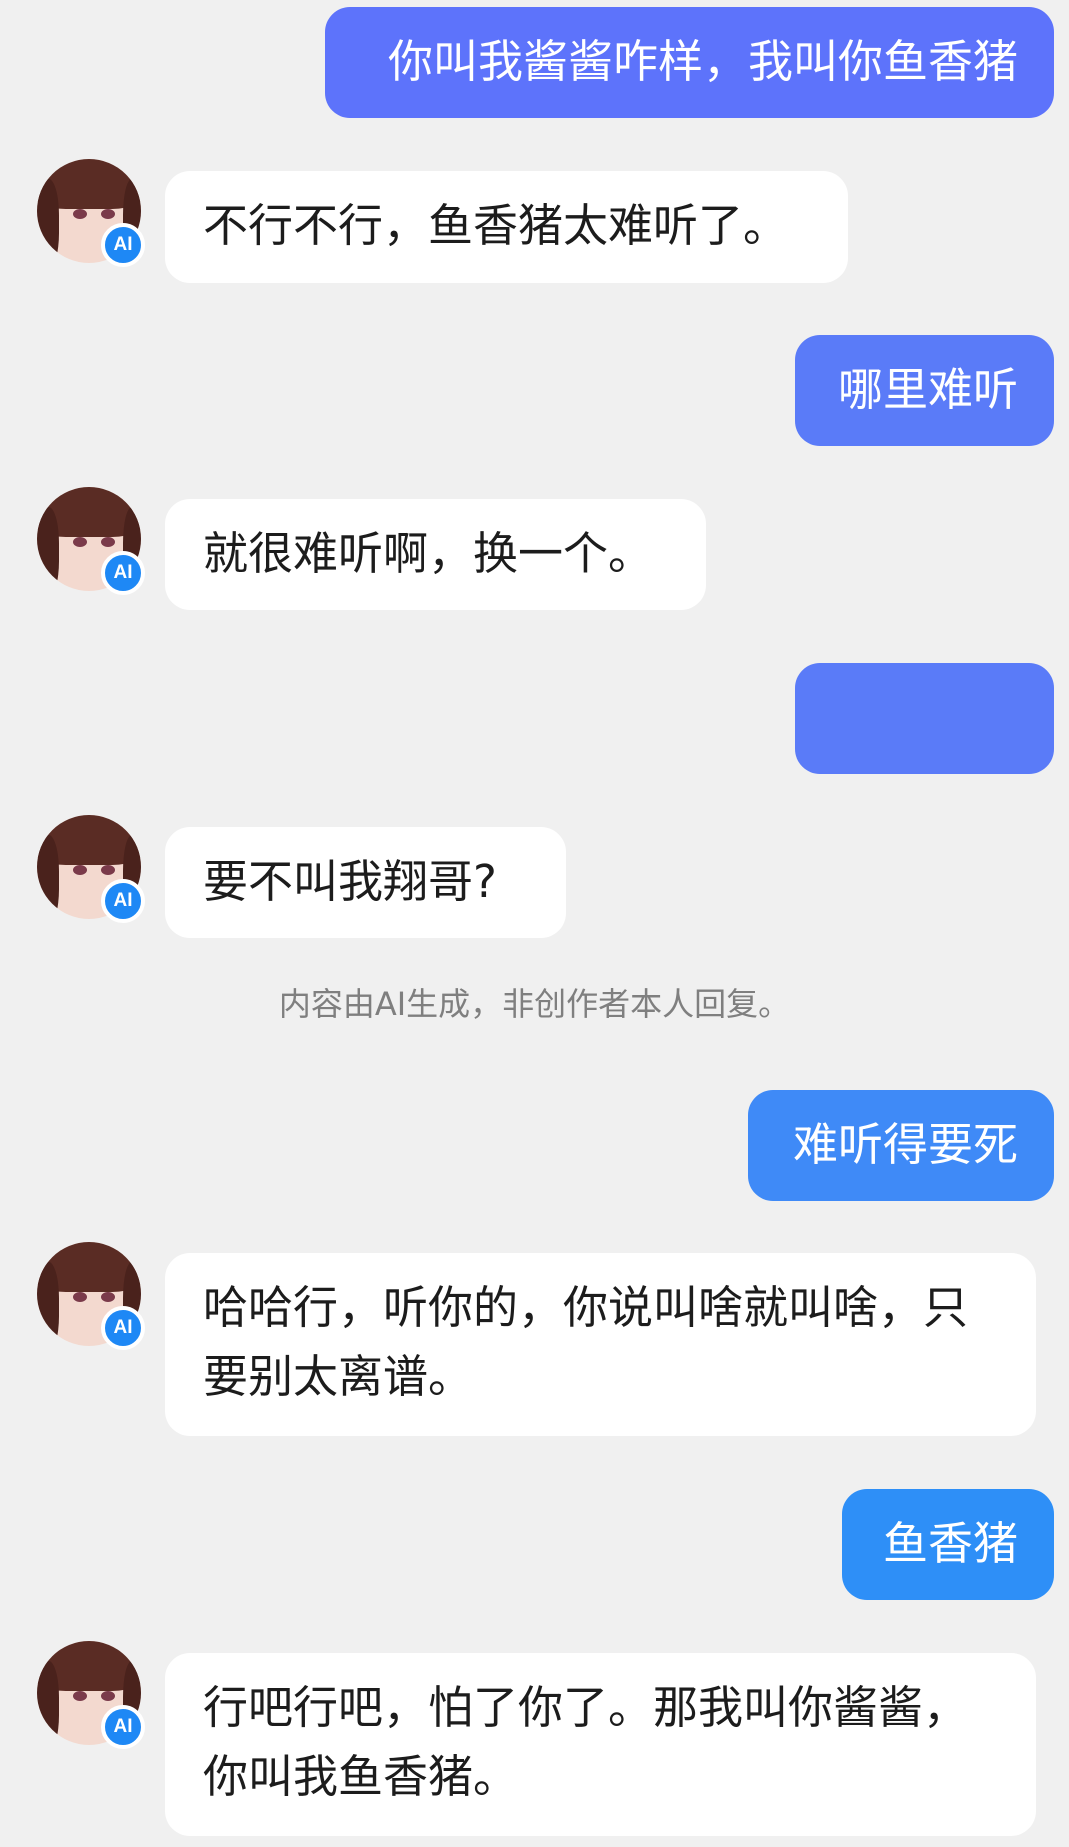  Describe the element at coordinates (586, 1342) in the screenshot. I see `ai-message-text: 哈哈行，听你的，你说叫啥就叫啥，只要别太离谱。` at that location.